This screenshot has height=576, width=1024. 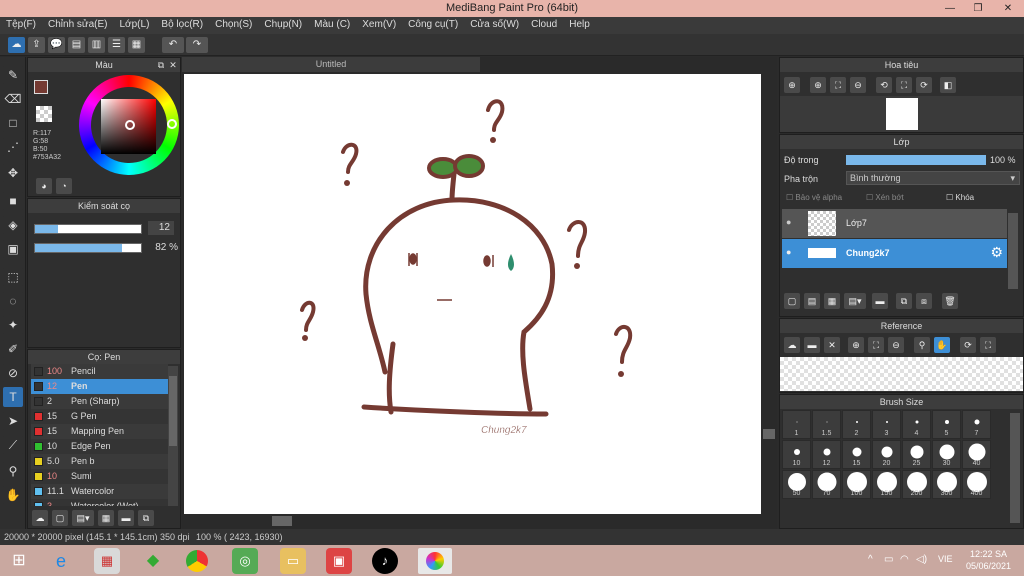 I want to click on brush-size-cell: 70, so click(x=826, y=484).